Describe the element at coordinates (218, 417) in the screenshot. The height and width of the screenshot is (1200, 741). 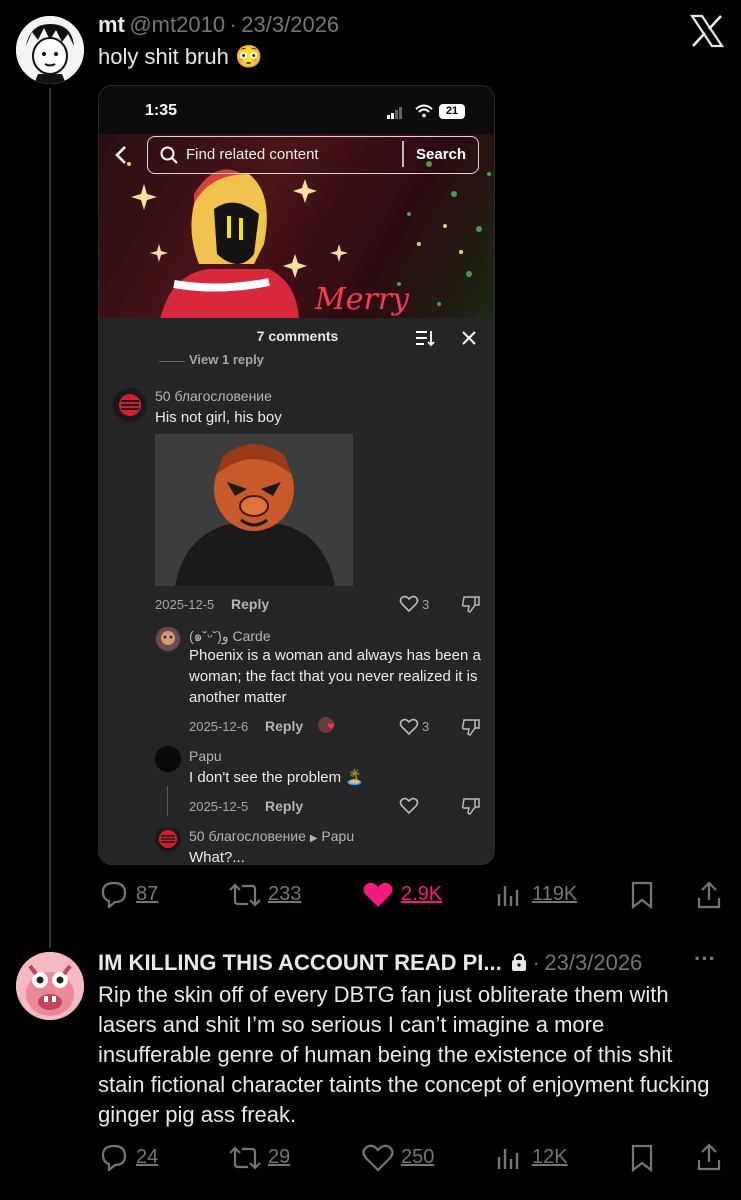
I see `comment-text: His not girl, his boy` at that location.